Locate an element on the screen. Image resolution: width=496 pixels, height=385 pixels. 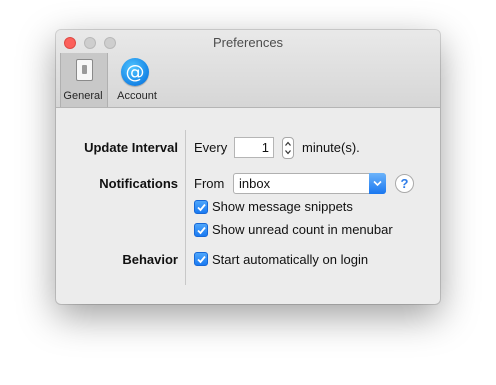
section-divider is located at coordinates (185, 207).